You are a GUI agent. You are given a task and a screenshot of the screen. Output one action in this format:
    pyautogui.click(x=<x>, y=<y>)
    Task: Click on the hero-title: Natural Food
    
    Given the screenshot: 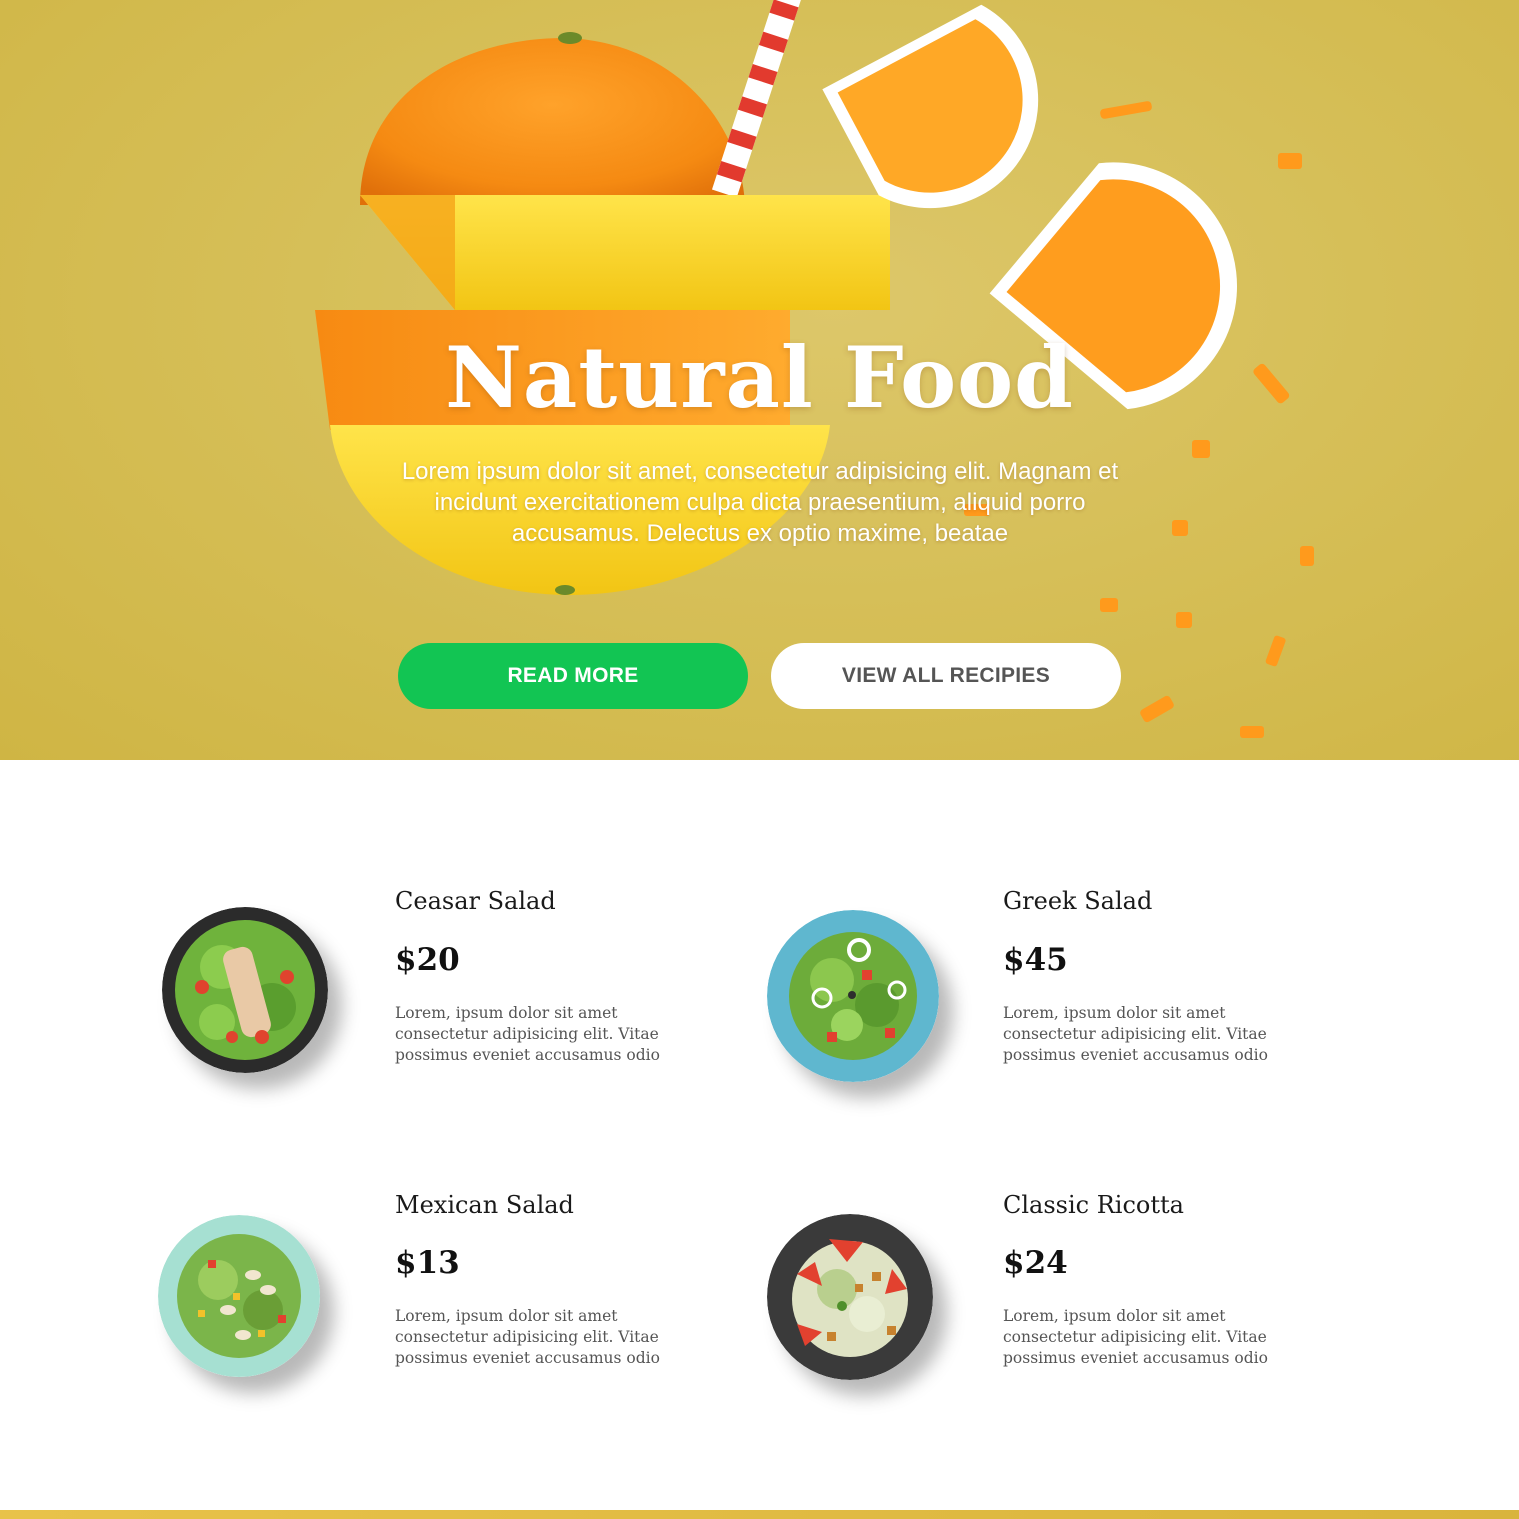 What is the action you would take?
    pyautogui.click(x=759, y=377)
    